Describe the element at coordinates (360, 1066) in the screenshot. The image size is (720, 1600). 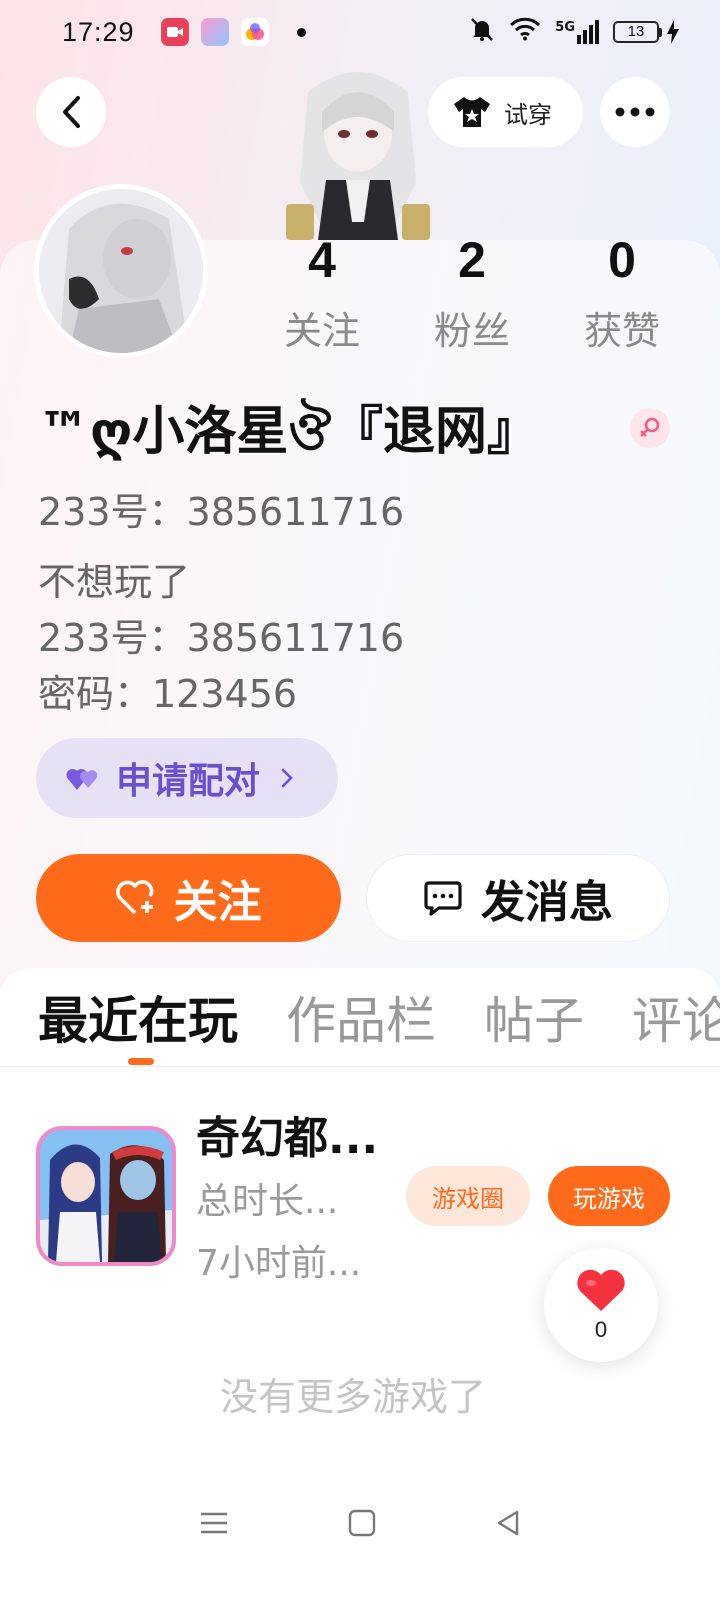
I see `tab-divider` at that location.